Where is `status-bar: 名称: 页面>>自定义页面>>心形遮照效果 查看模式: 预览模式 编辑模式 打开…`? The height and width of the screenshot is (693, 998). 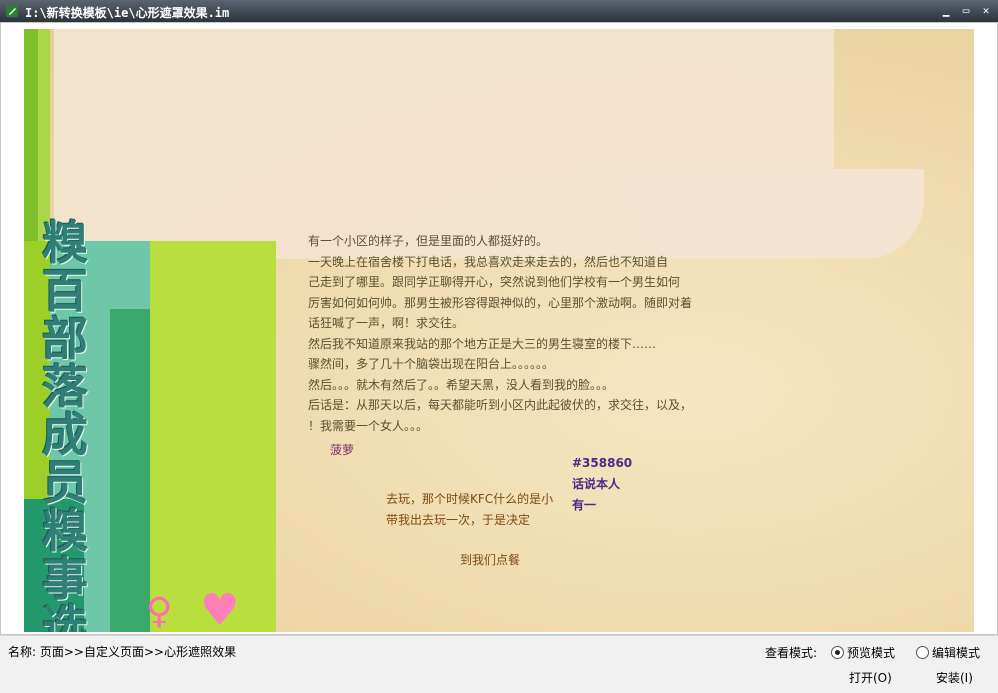 status-bar: 名称: 页面>>自定义页面>>心形遮照效果 查看模式: 预览模式 编辑模式 打开… is located at coordinates (499, 664).